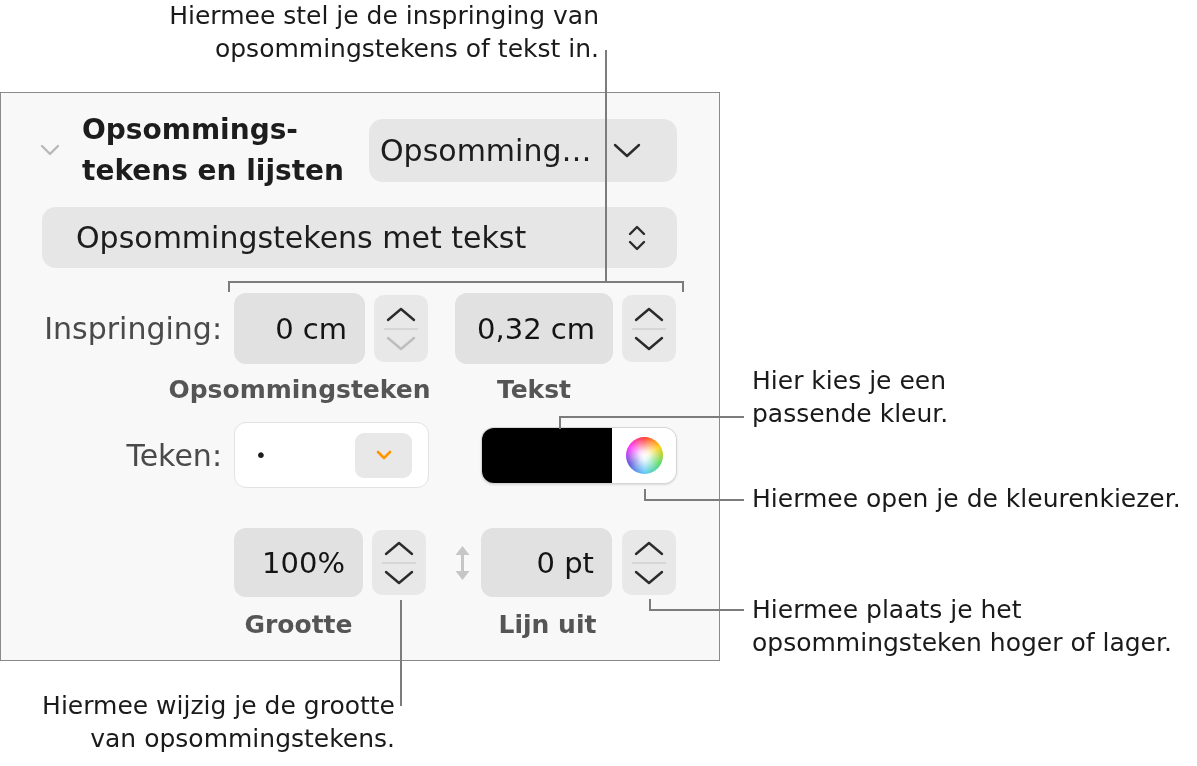  I want to click on callout-text: Hiermee plaats je het opsommingsteken hoger of lager., so click(962, 626).